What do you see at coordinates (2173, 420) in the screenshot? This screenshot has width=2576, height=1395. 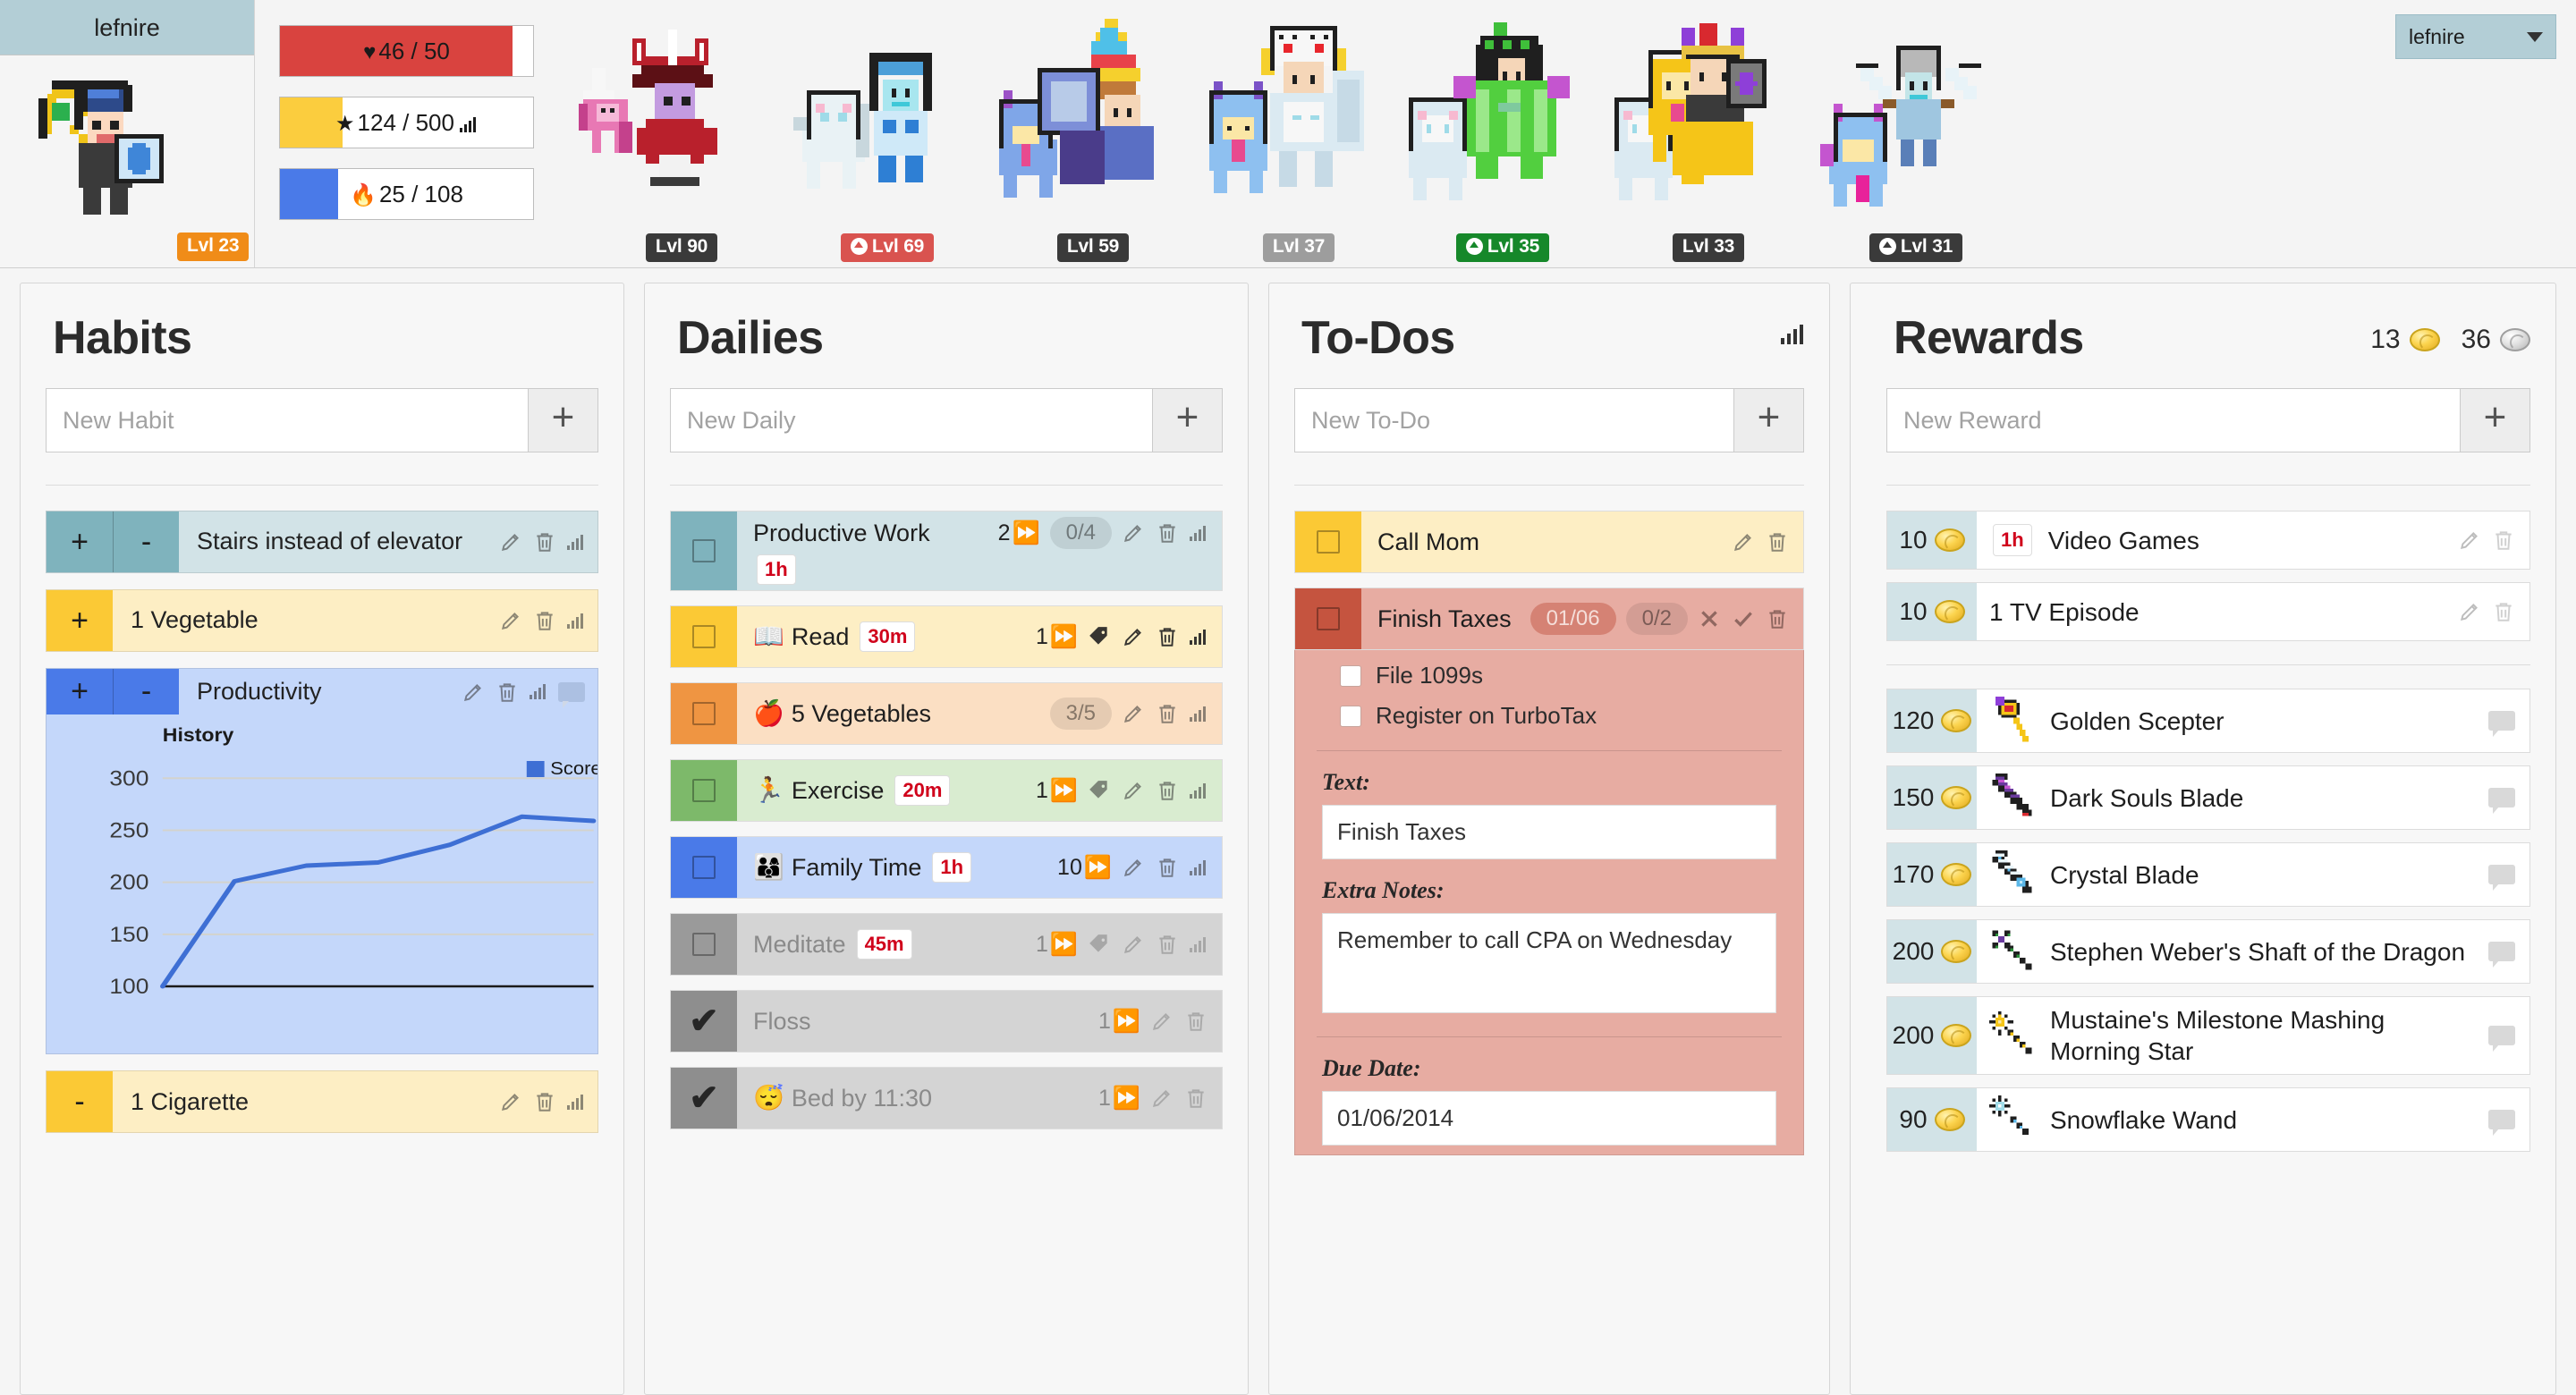 I see `new-reward-input` at bounding box center [2173, 420].